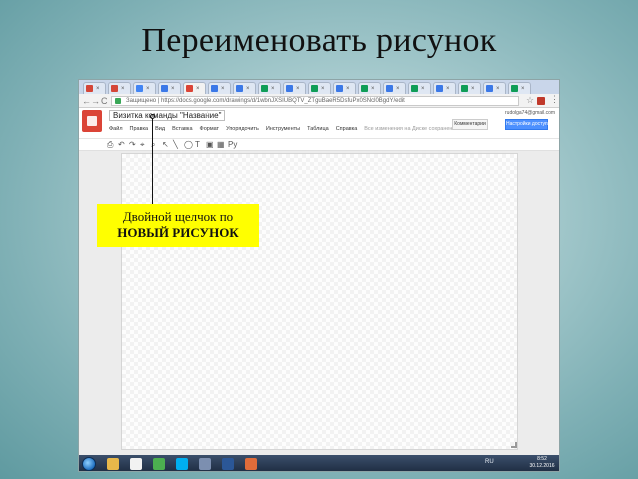 The image size is (638, 479). I want to click on toolbar-button: ▦, so click(221, 145).